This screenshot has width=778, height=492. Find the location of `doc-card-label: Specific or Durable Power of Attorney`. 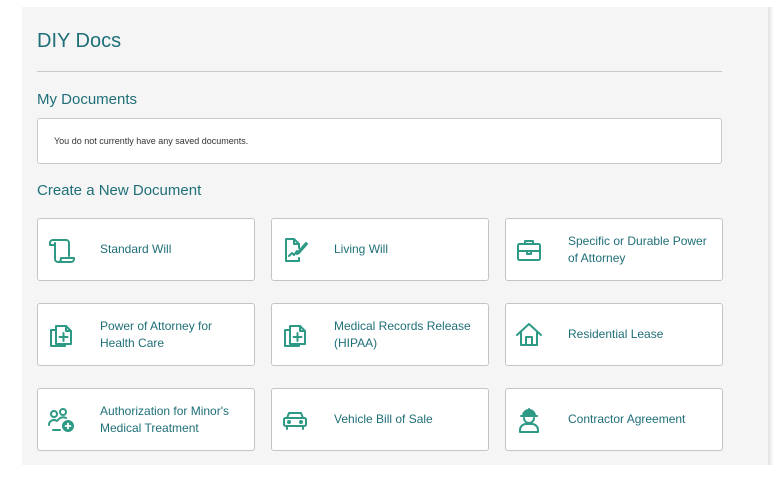

doc-card-label: Specific or Durable Power of Attorney is located at coordinates (637, 249).